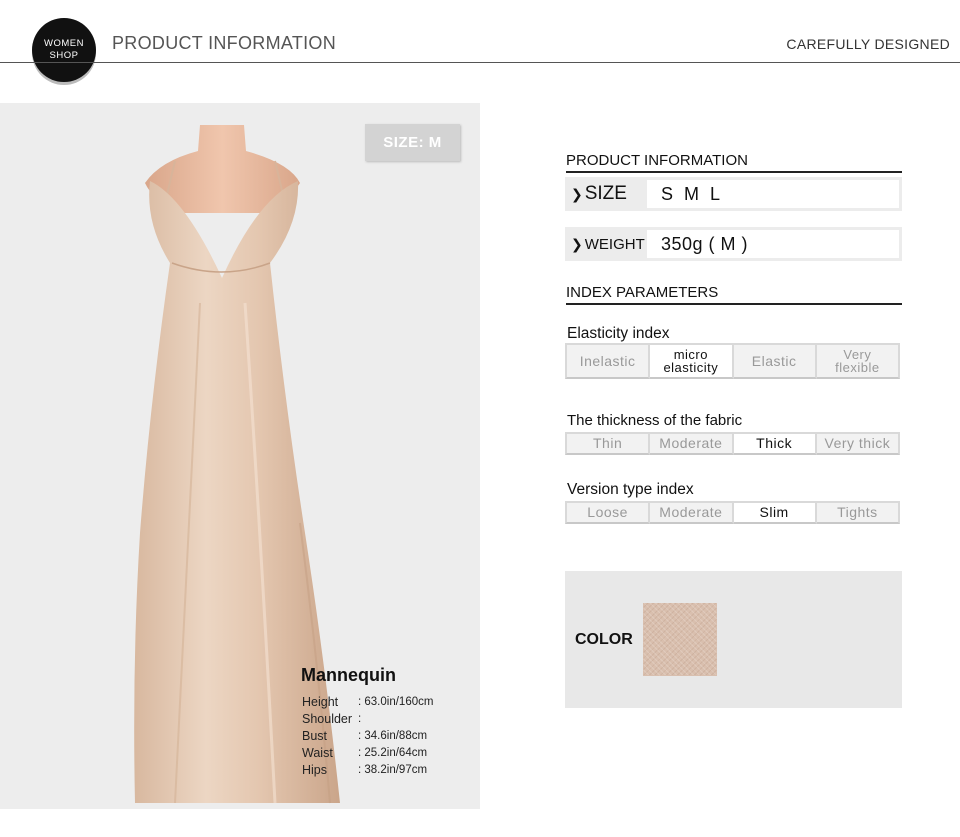 This screenshot has width=960, height=837. I want to click on logo-line1: WOMEN, so click(64, 43).